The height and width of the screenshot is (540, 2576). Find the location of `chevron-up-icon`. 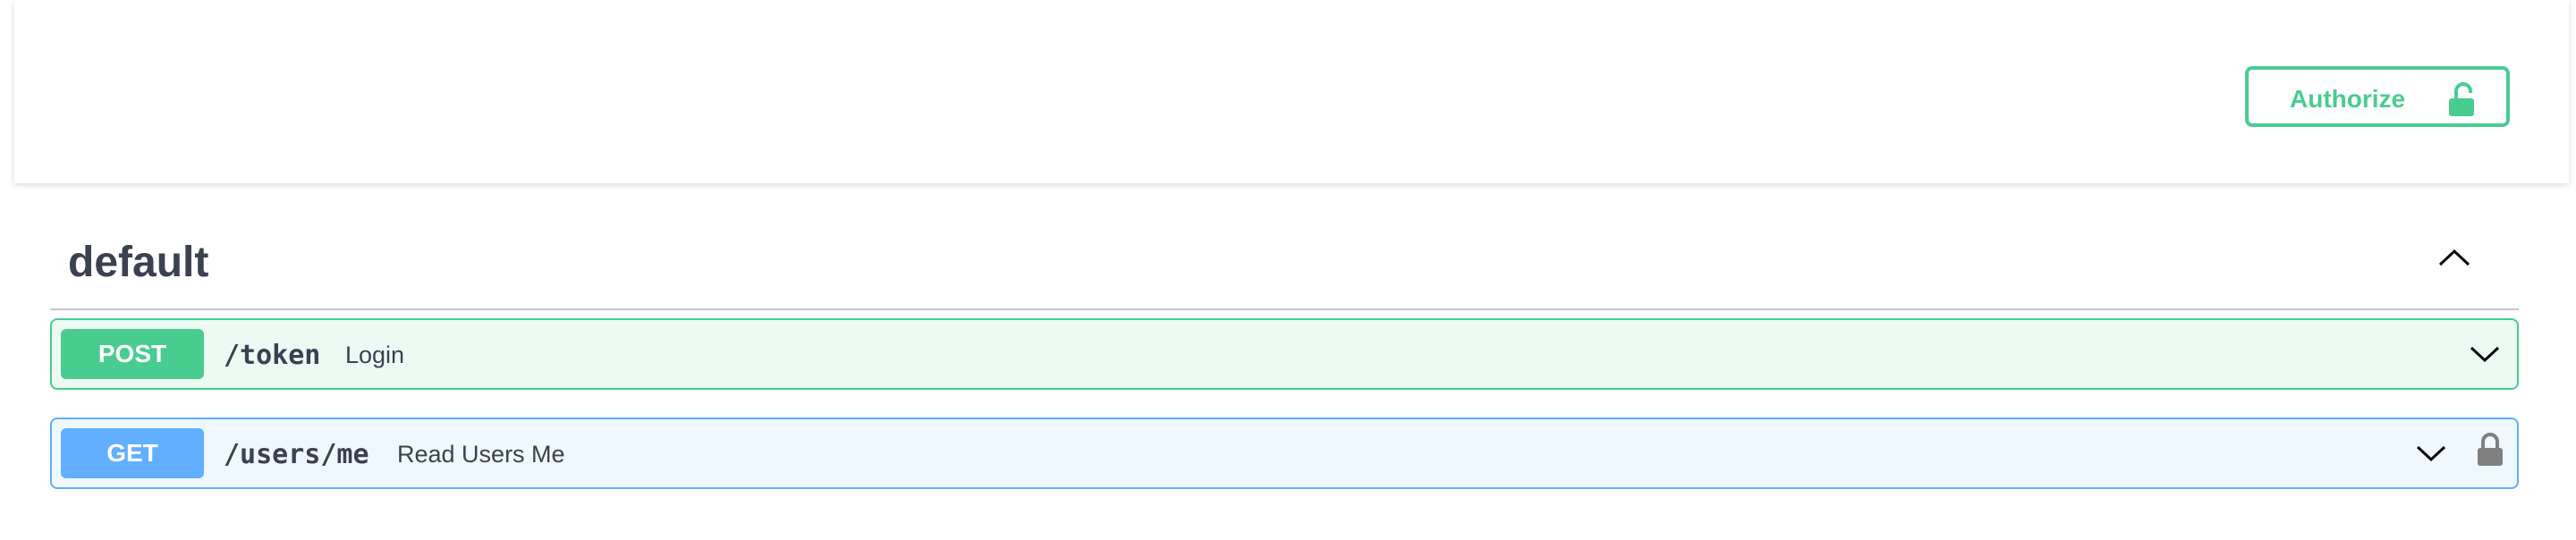

chevron-up-icon is located at coordinates (2454, 260).